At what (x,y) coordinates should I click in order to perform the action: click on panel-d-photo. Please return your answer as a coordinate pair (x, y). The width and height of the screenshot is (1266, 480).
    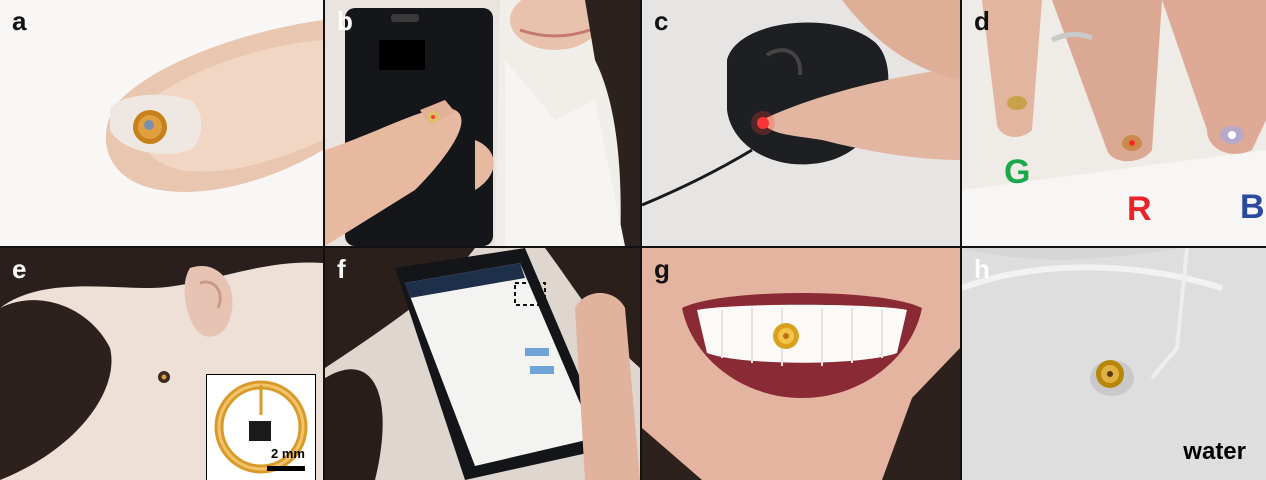
    Looking at the image, I should click on (1114, 123).